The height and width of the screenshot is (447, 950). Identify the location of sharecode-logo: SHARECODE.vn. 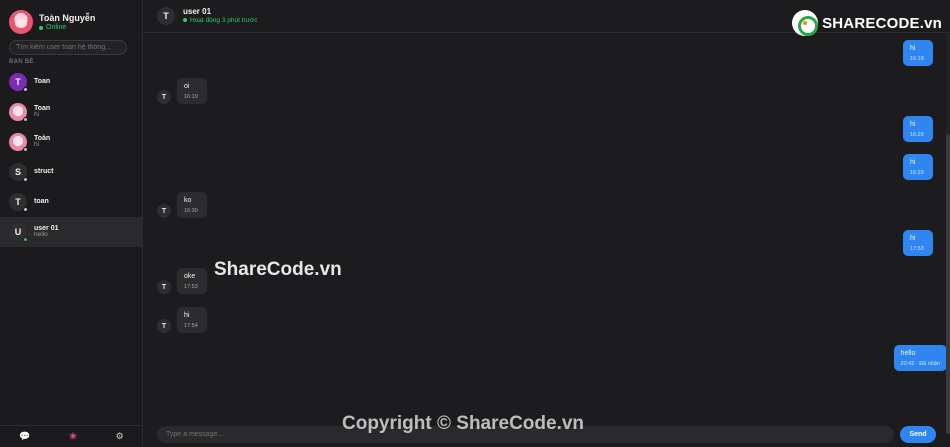
(867, 23).